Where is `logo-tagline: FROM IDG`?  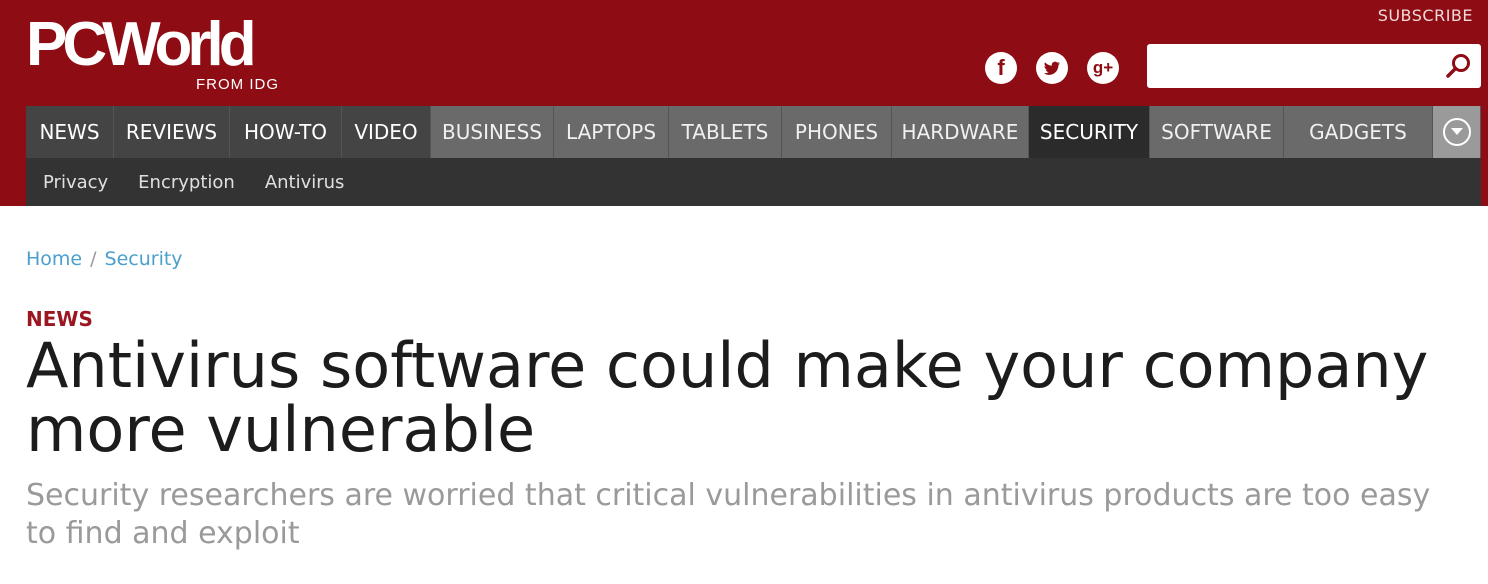 logo-tagline: FROM IDG is located at coordinates (237, 84).